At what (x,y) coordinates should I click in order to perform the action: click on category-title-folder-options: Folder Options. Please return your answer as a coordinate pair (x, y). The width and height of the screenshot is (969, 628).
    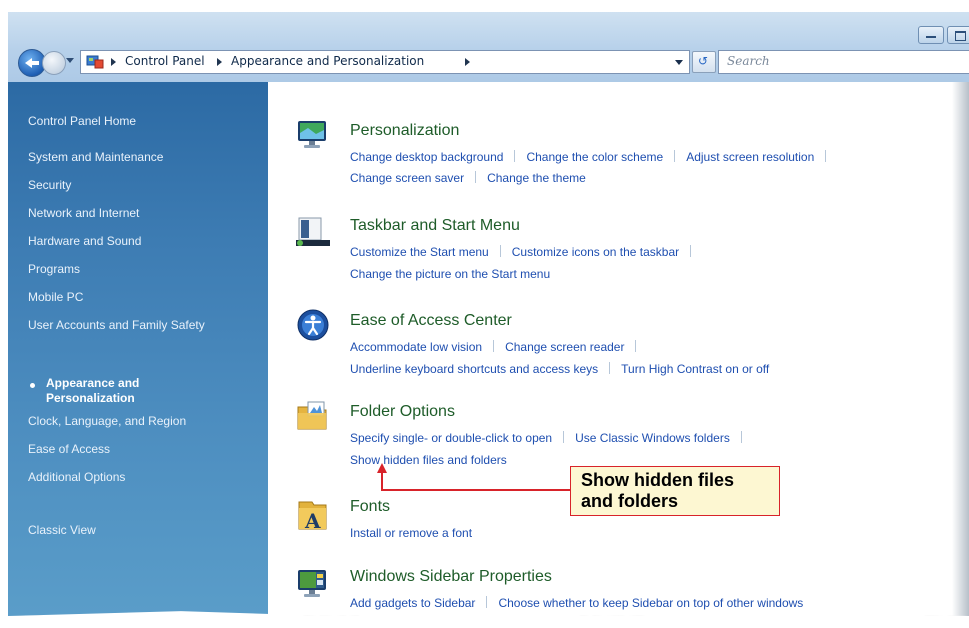
    Looking at the image, I should click on (402, 412).